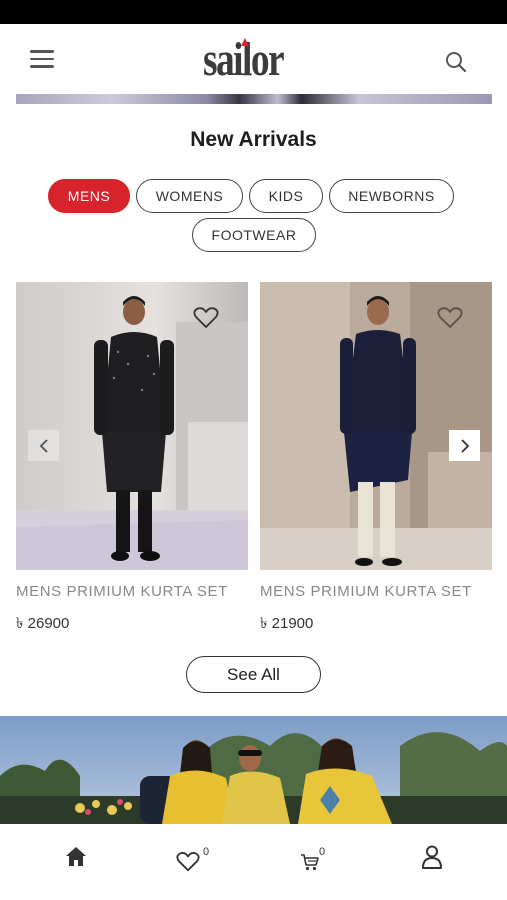  Describe the element at coordinates (456, 62) in the screenshot. I see `search-icon` at that location.